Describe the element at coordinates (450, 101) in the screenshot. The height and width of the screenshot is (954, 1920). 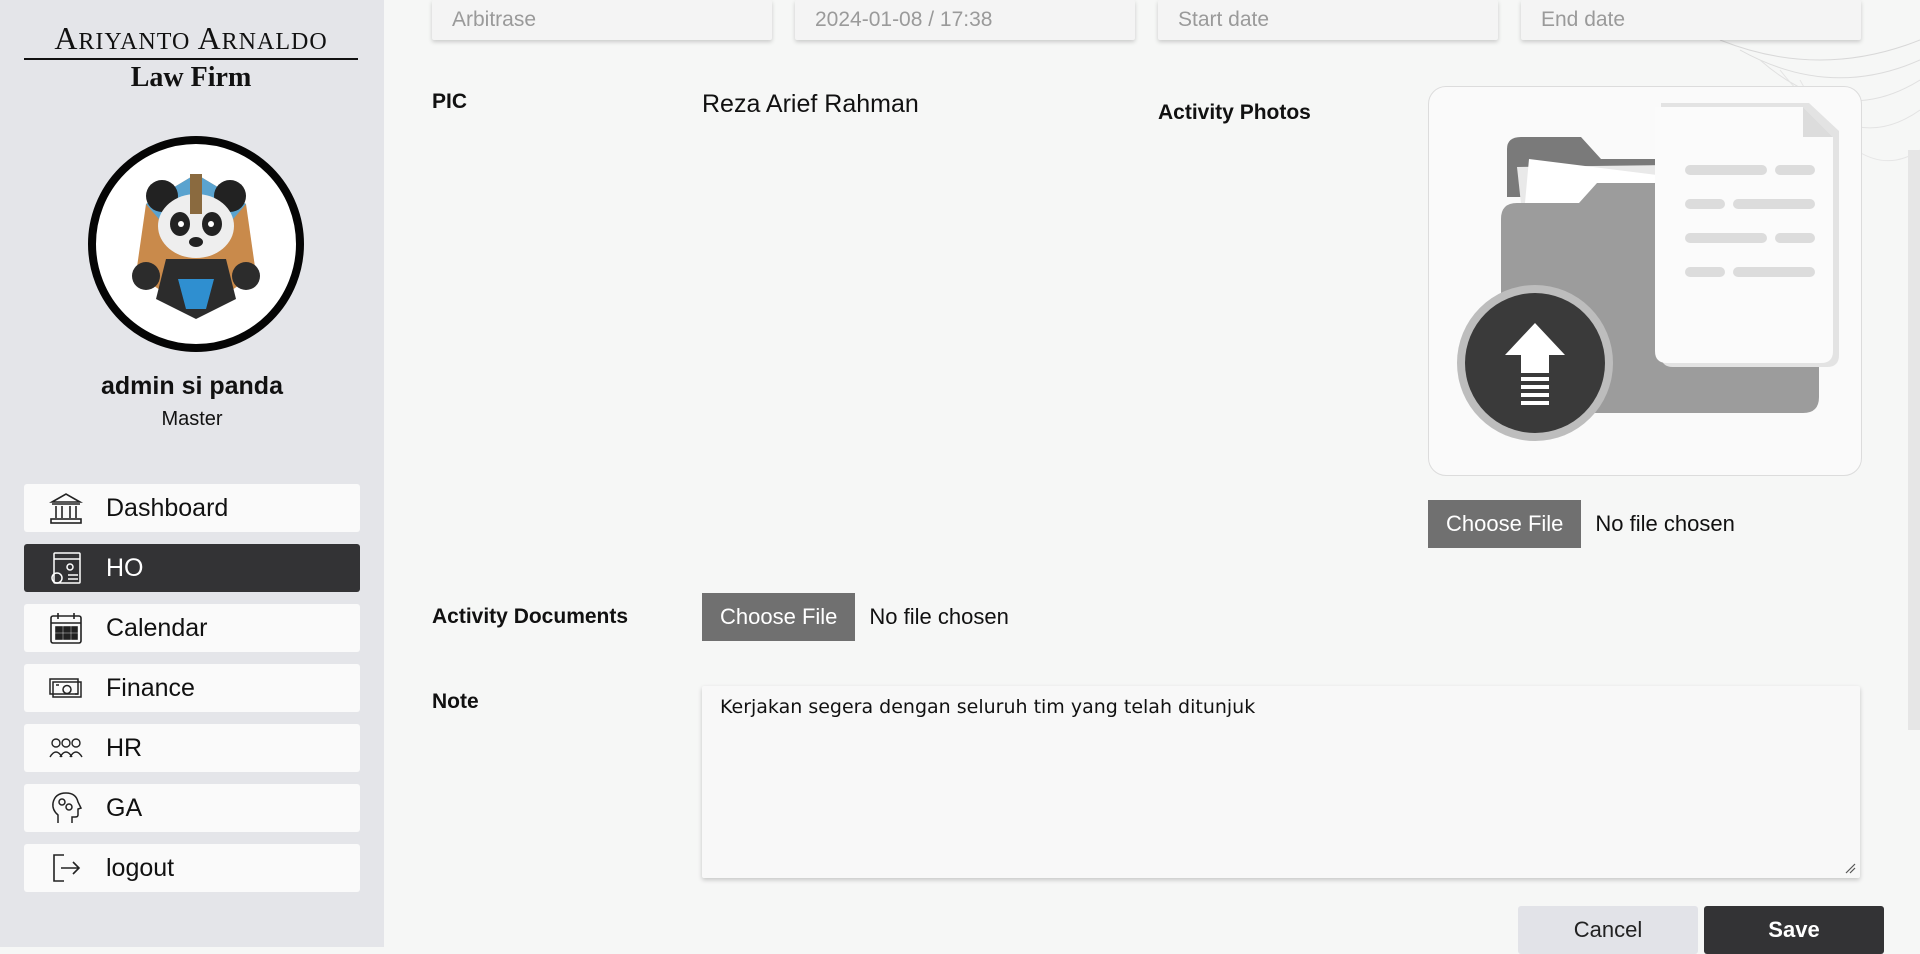
I see `pic-label: PIC` at that location.